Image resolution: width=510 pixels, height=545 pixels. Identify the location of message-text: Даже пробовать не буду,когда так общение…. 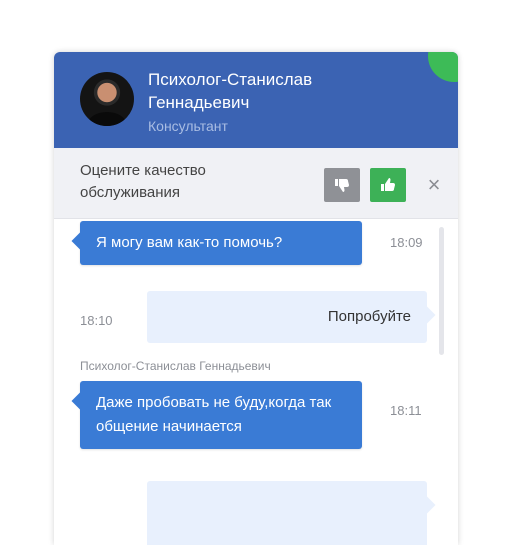
(214, 414).